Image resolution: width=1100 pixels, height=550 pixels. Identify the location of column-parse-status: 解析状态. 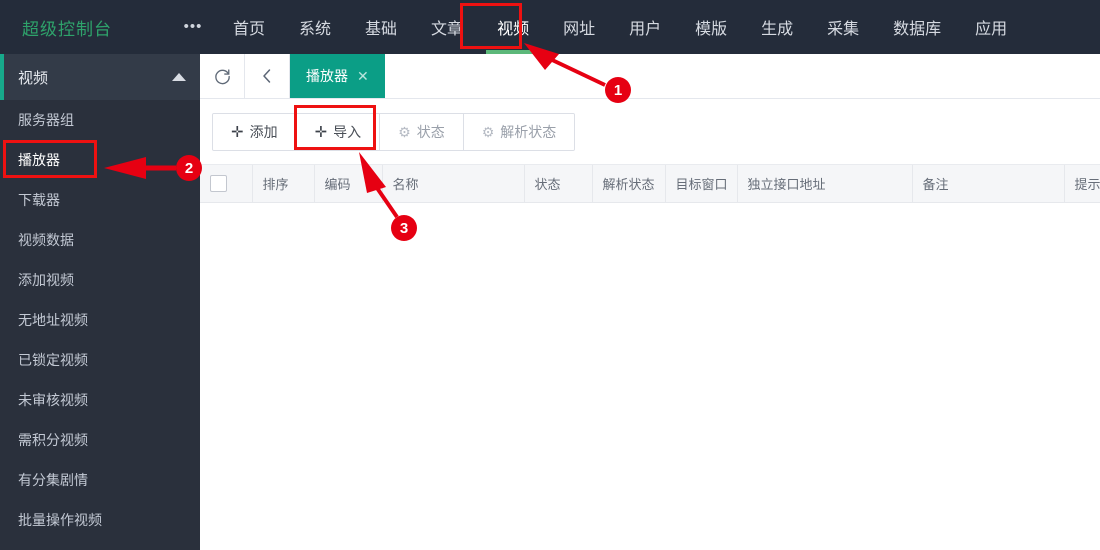
(629, 184).